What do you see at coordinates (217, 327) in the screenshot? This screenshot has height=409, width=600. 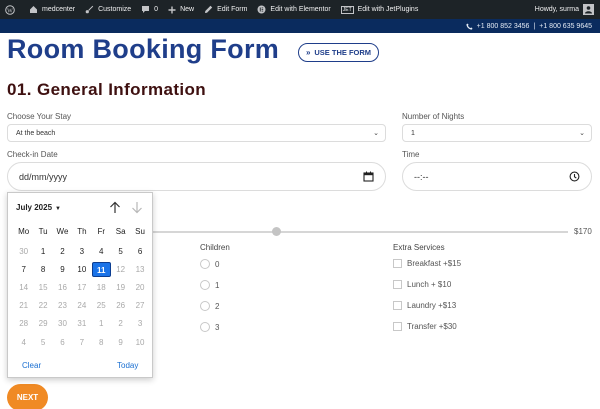 I see `children-option-label: 3` at bounding box center [217, 327].